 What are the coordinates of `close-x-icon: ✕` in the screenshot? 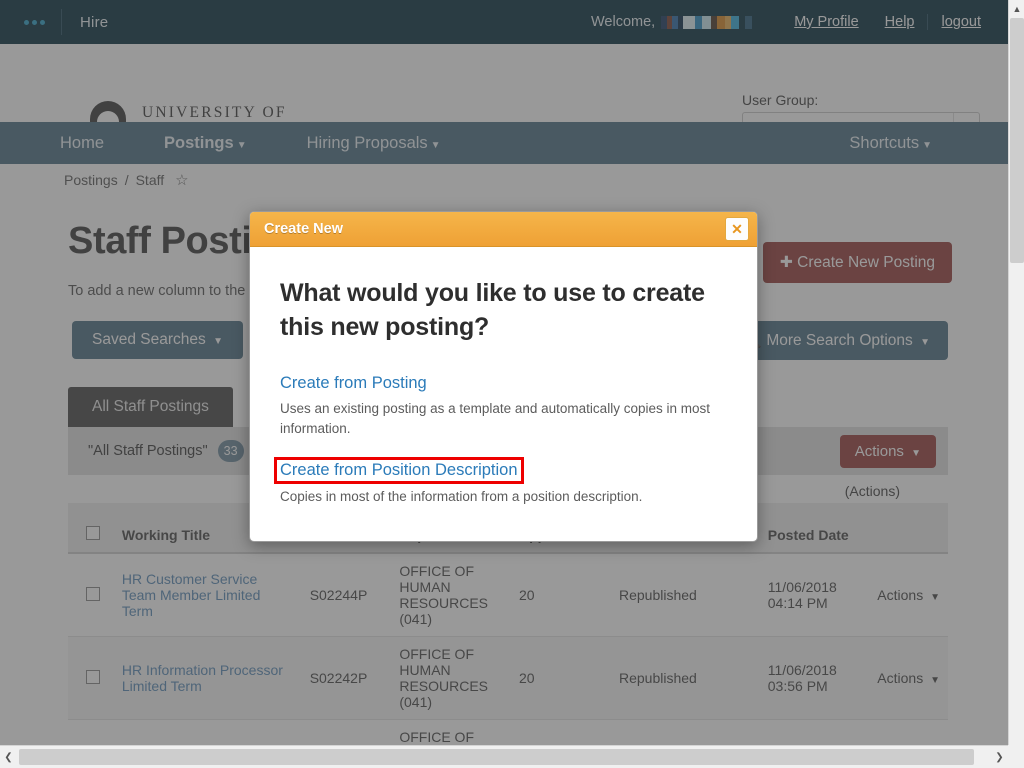 It's located at (737, 229).